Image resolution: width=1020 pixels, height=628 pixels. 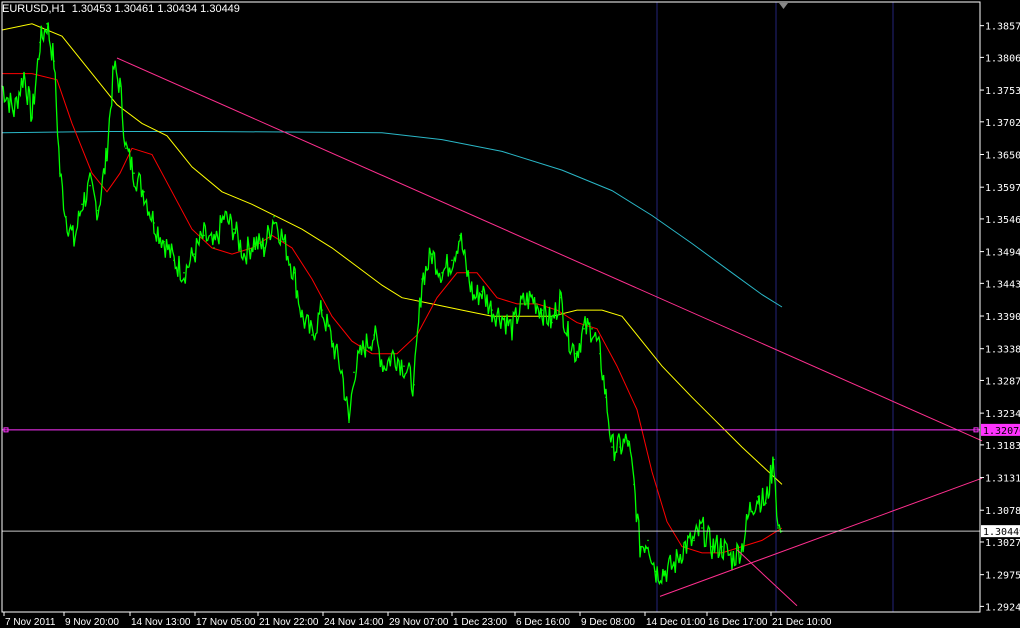 What do you see at coordinates (1002, 27) in the screenshot?
I see `y-tick-label-0: 1.38570` at bounding box center [1002, 27].